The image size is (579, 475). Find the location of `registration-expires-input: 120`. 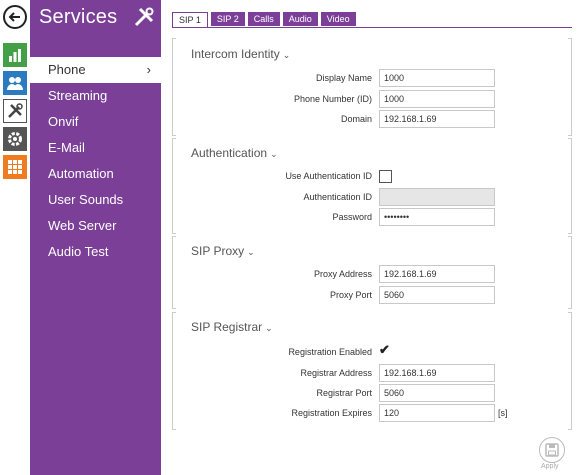

registration-expires-input: 120 is located at coordinates (437, 413).